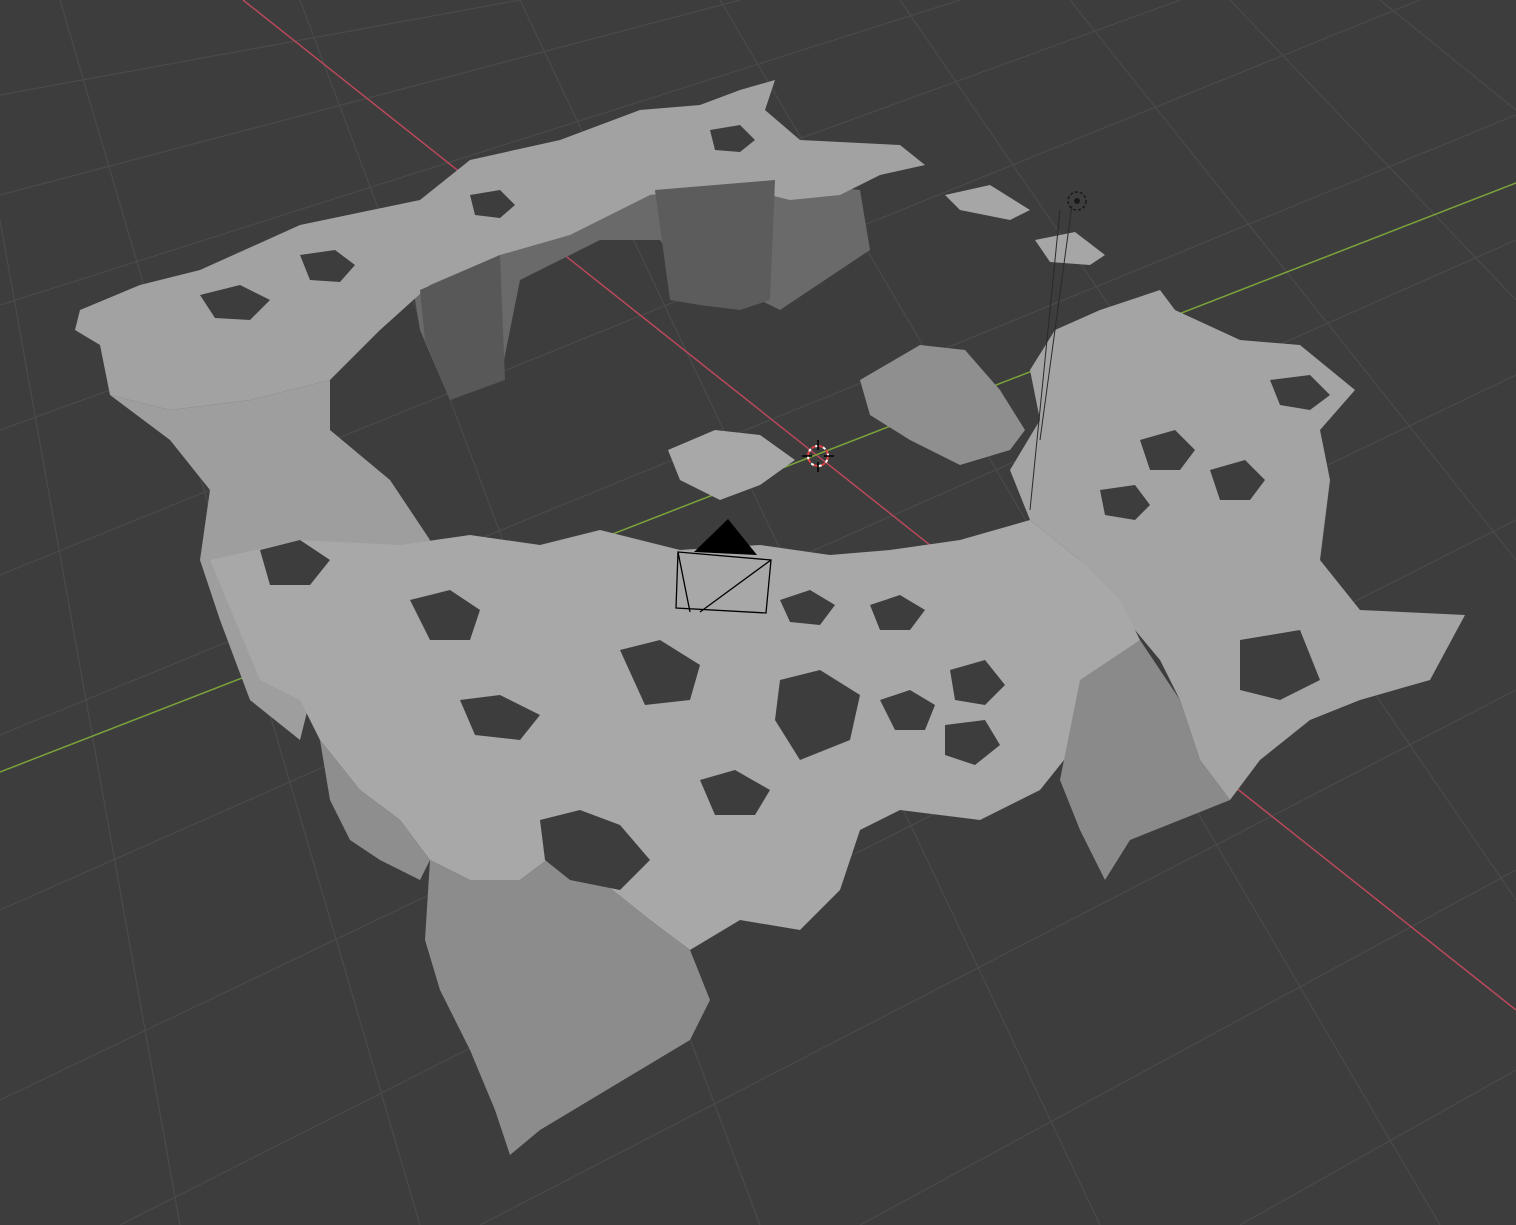 The width and height of the screenshot is (1516, 1225). Describe the element at coordinates (715, 245) in the screenshot. I see `mesh-pillar-center` at that location.